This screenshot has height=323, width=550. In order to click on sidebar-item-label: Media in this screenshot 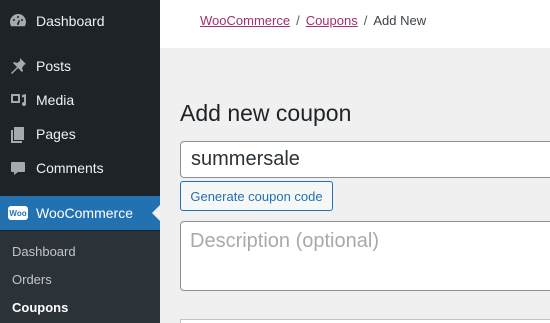, I will do `click(55, 100)`.